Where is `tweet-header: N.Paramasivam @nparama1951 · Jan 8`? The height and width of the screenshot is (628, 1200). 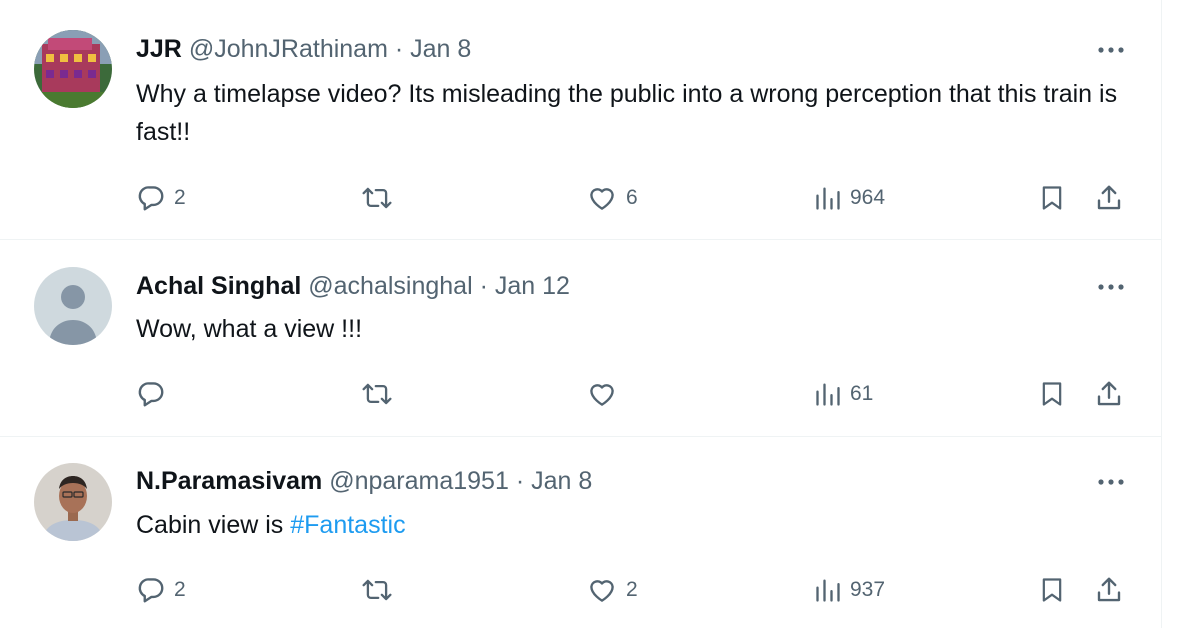 tweet-header: N.Paramasivam @nparama1951 · Jan 8 is located at coordinates (364, 481).